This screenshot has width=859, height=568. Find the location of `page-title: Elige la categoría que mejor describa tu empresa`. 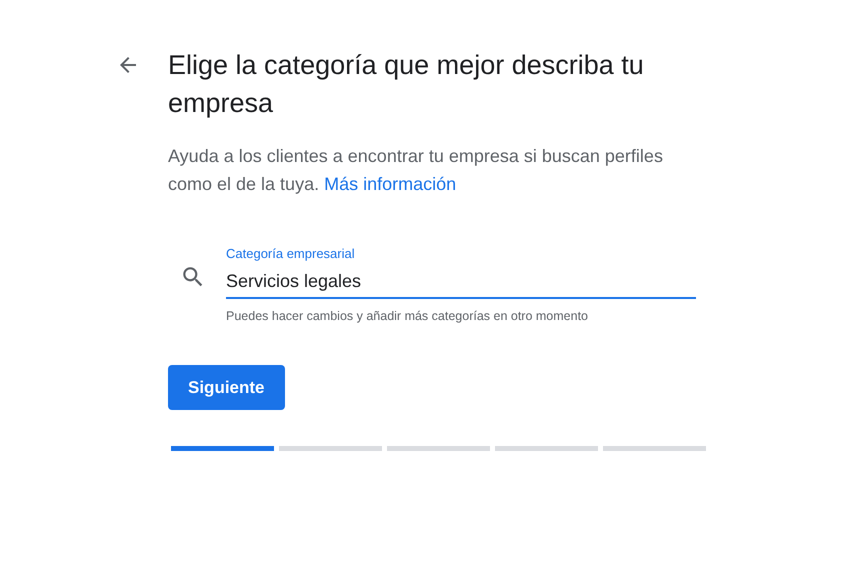

page-title: Elige la categoría que mejor describa tu empresa is located at coordinates (406, 84).